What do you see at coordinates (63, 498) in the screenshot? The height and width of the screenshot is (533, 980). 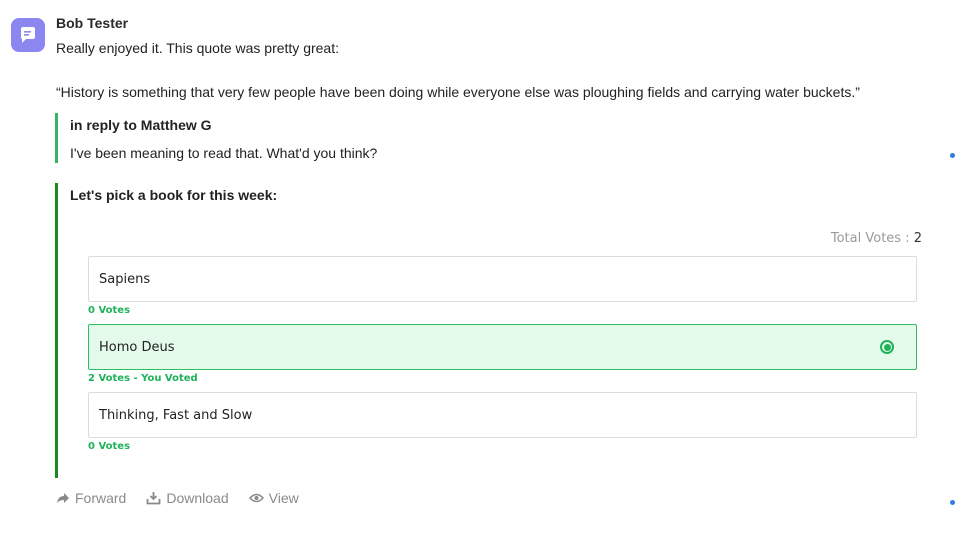 I see `forward-icon` at bounding box center [63, 498].